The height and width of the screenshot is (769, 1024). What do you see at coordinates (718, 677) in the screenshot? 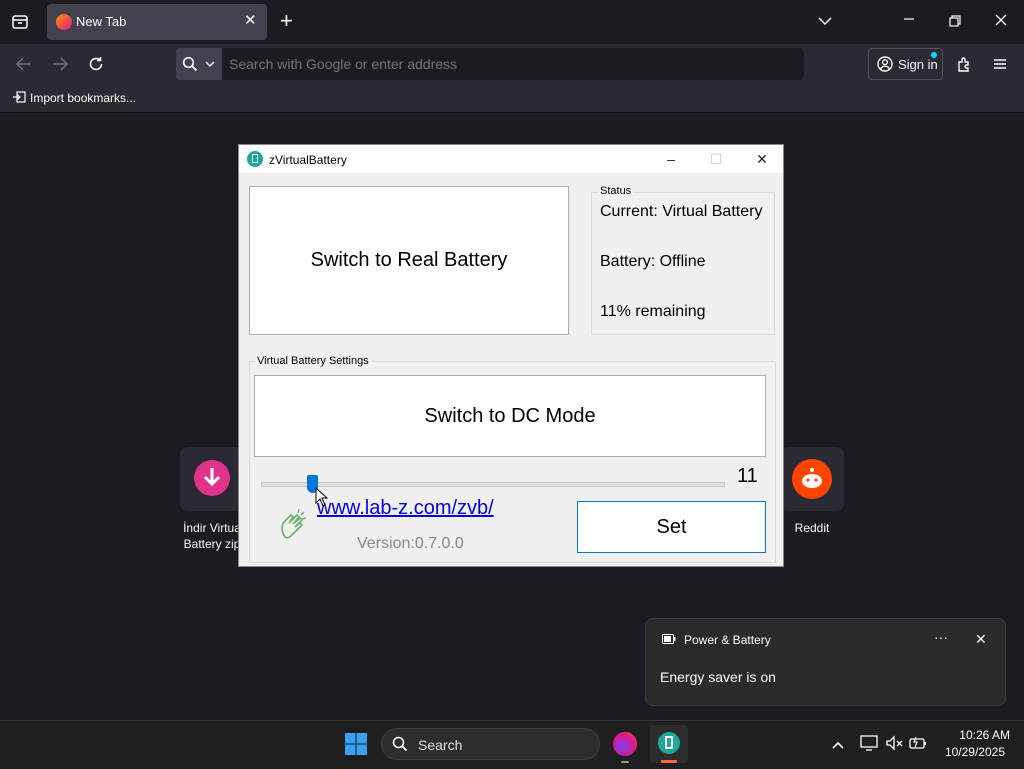
I see `notification-body: Energy saver is on` at bounding box center [718, 677].